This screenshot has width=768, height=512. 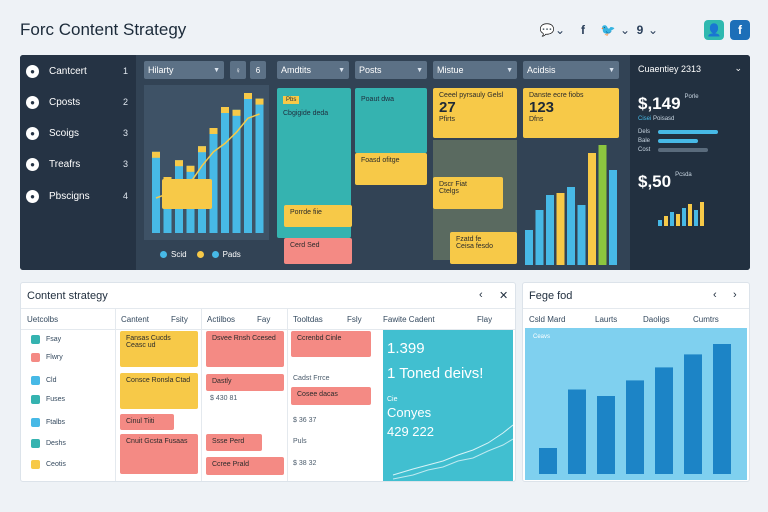 What do you see at coordinates (468, 193) in the screenshot?
I see `card-yellow-3: Dscr Fiat Ctelgs` at bounding box center [468, 193].